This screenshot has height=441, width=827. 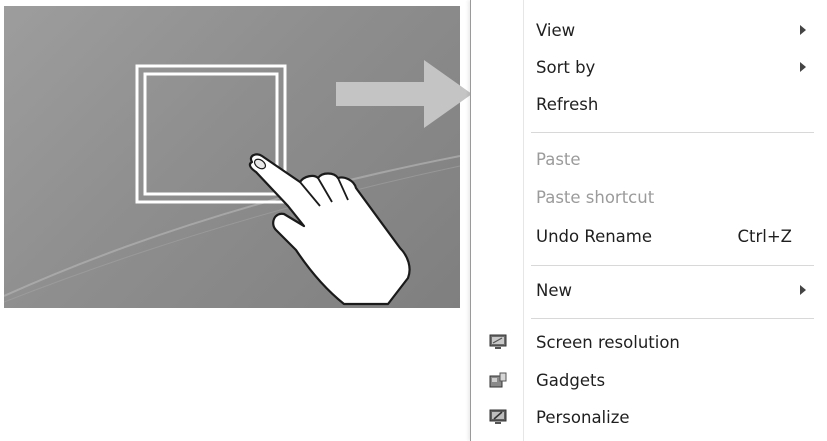 What do you see at coordinates (498, 341) in the screenshot?
I see `screen-resolution-icon` at bounding box center [498, 341].